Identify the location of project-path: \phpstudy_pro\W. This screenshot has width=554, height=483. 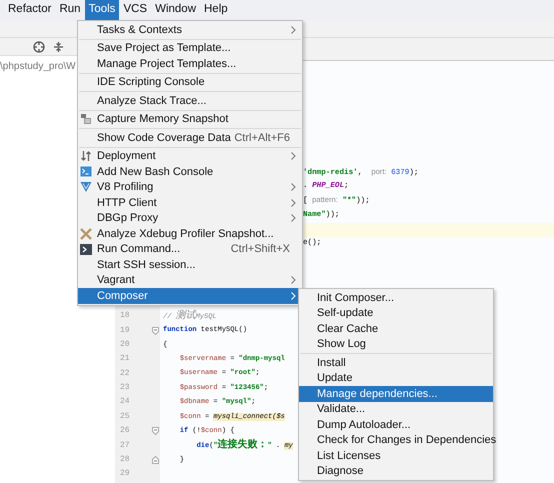
(38, 67).